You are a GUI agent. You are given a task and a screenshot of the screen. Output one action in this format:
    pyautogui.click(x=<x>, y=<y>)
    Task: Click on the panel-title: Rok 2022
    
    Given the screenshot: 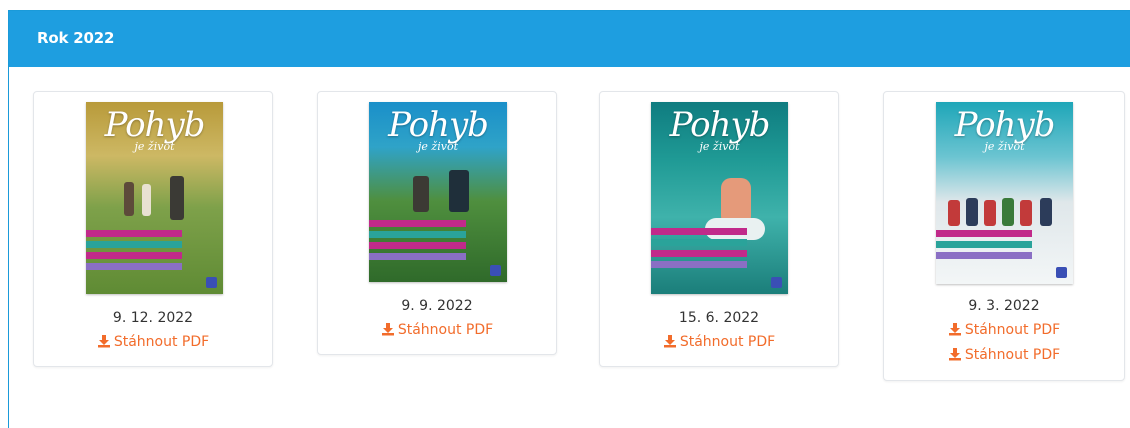 What is the action you would take?
    pyautogui.click(x=76, y=38)
    